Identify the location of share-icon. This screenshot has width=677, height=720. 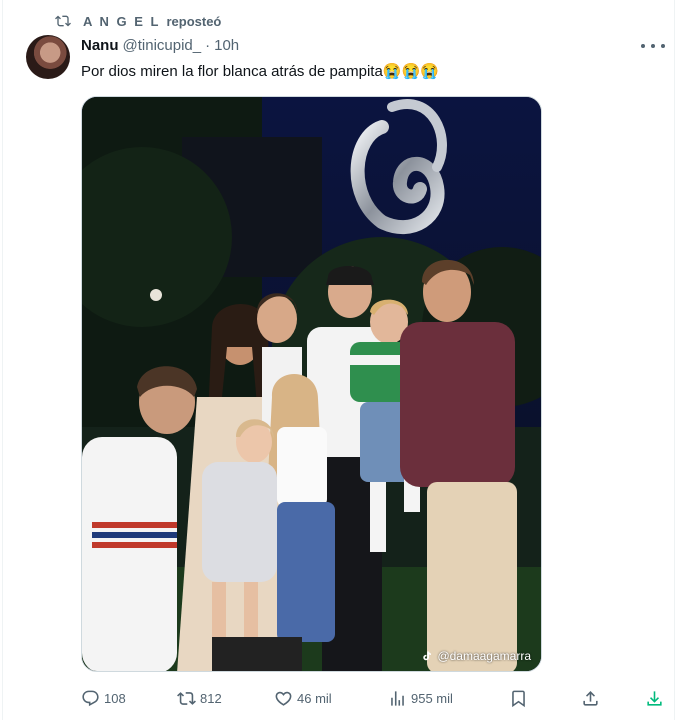
(590, 698).